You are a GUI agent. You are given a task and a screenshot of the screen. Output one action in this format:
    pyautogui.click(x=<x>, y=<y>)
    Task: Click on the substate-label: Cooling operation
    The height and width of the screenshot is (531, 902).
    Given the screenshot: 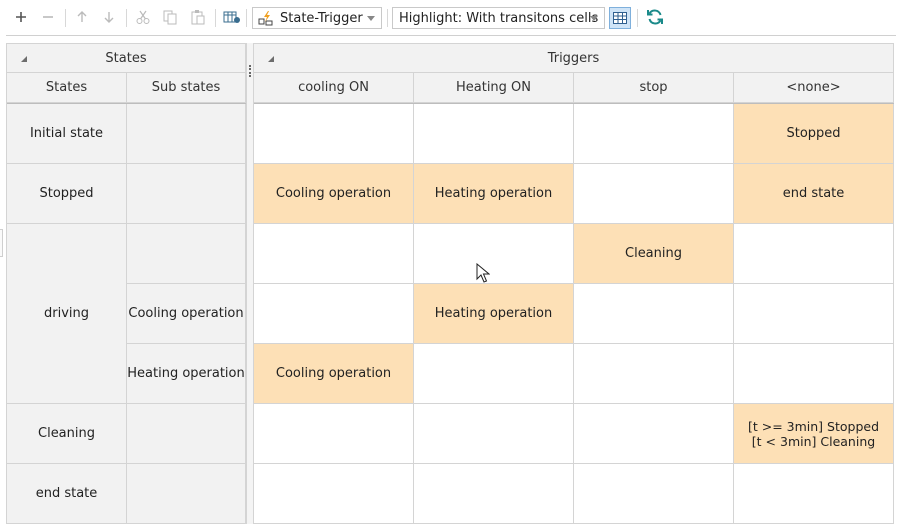 What is the action you would take?
    pyautogui.click(x=186, y=313)
    